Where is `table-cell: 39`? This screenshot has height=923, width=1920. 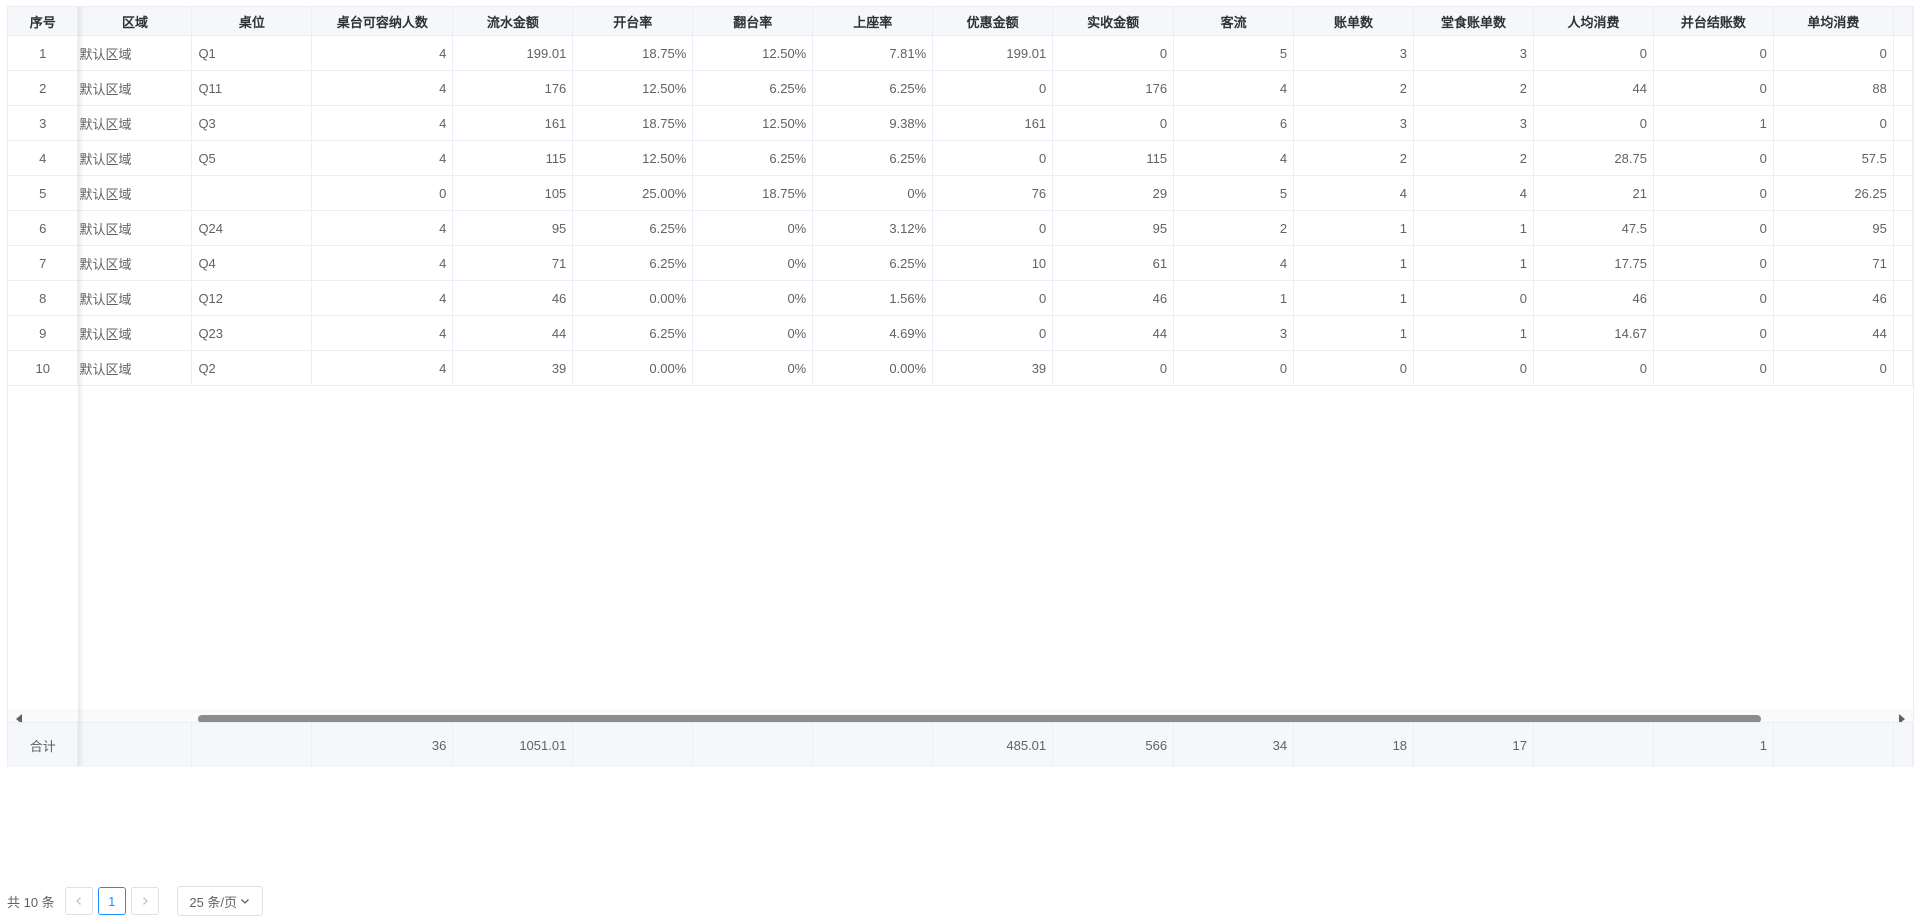 table-cell: 39 is located at coordinates (993, 368).